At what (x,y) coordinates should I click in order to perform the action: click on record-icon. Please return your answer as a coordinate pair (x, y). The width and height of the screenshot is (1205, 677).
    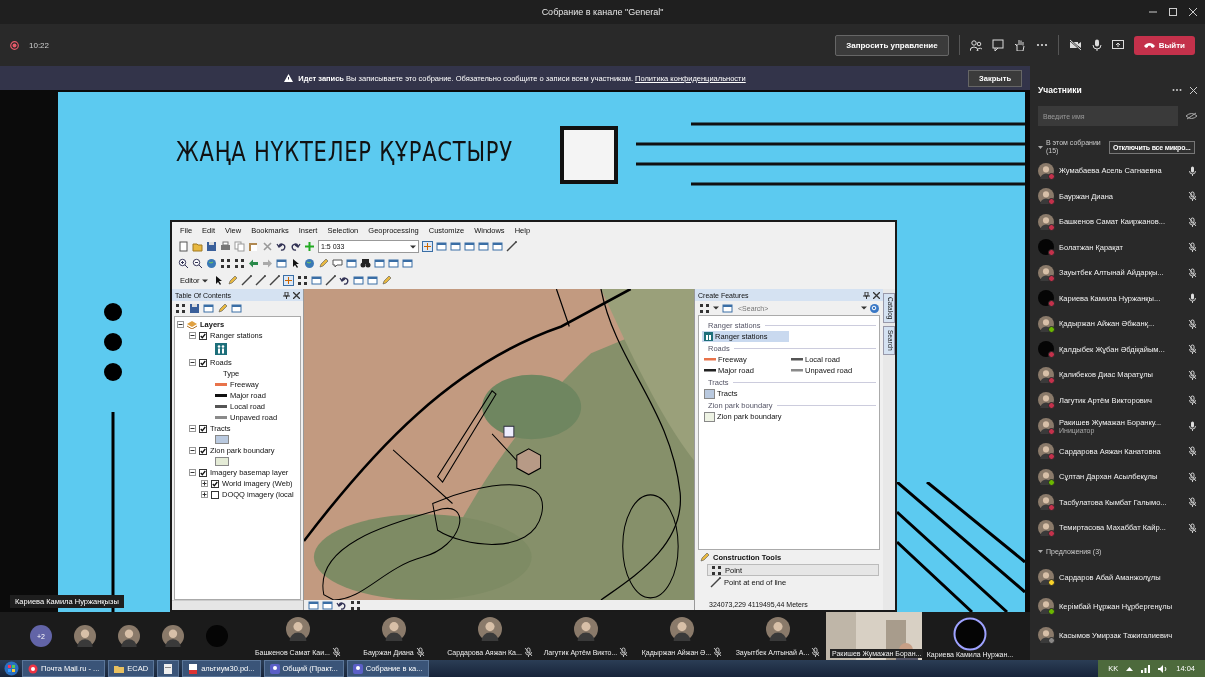
    Looking at the image, I should click on (14, 45).